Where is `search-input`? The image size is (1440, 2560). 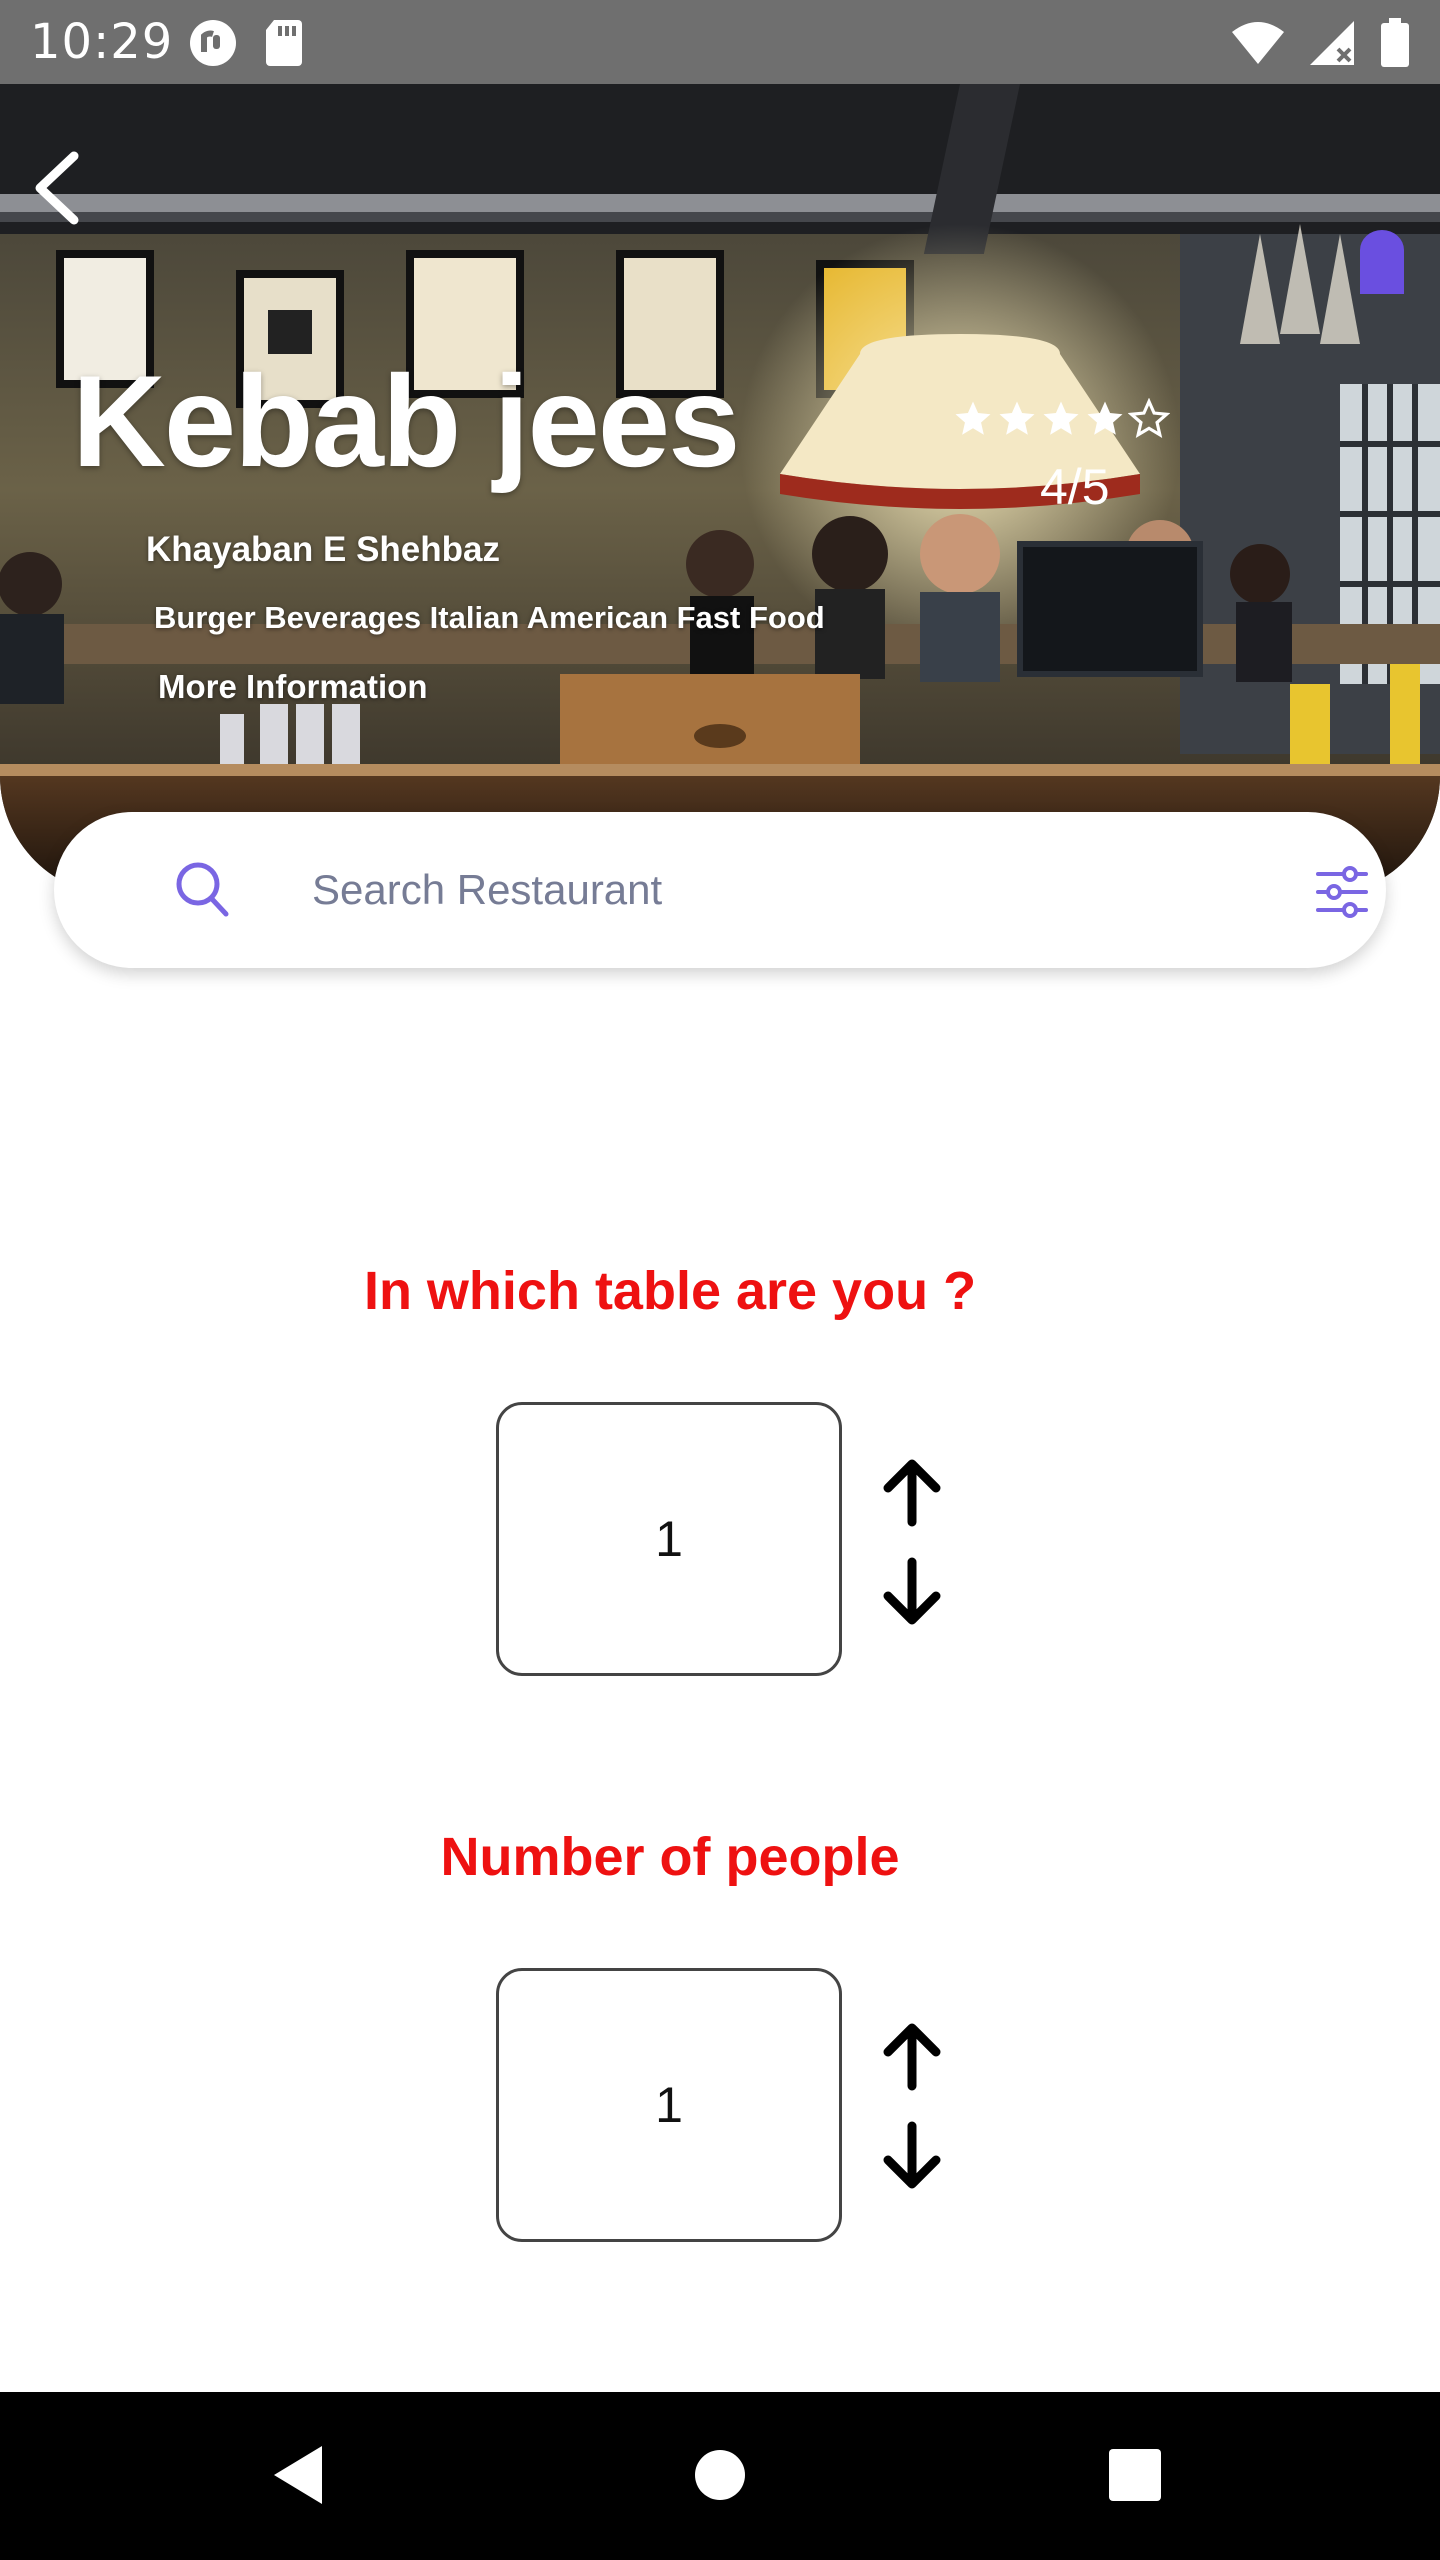 search-input is located at coordinates (783, 890).